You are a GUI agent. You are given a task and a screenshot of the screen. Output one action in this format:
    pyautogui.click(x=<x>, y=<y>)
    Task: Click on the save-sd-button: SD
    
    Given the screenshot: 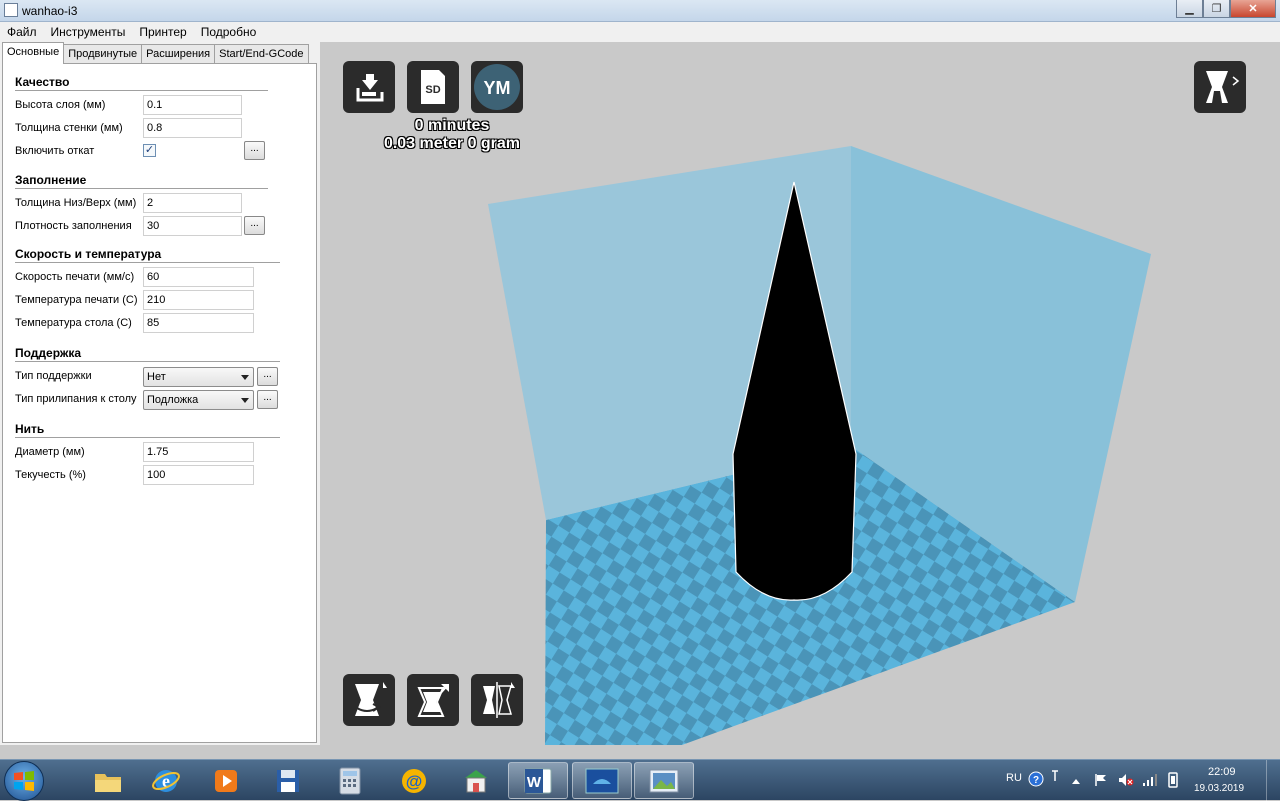 What is the action you would take?
    pyautogui.click(x=433, y=87)
    